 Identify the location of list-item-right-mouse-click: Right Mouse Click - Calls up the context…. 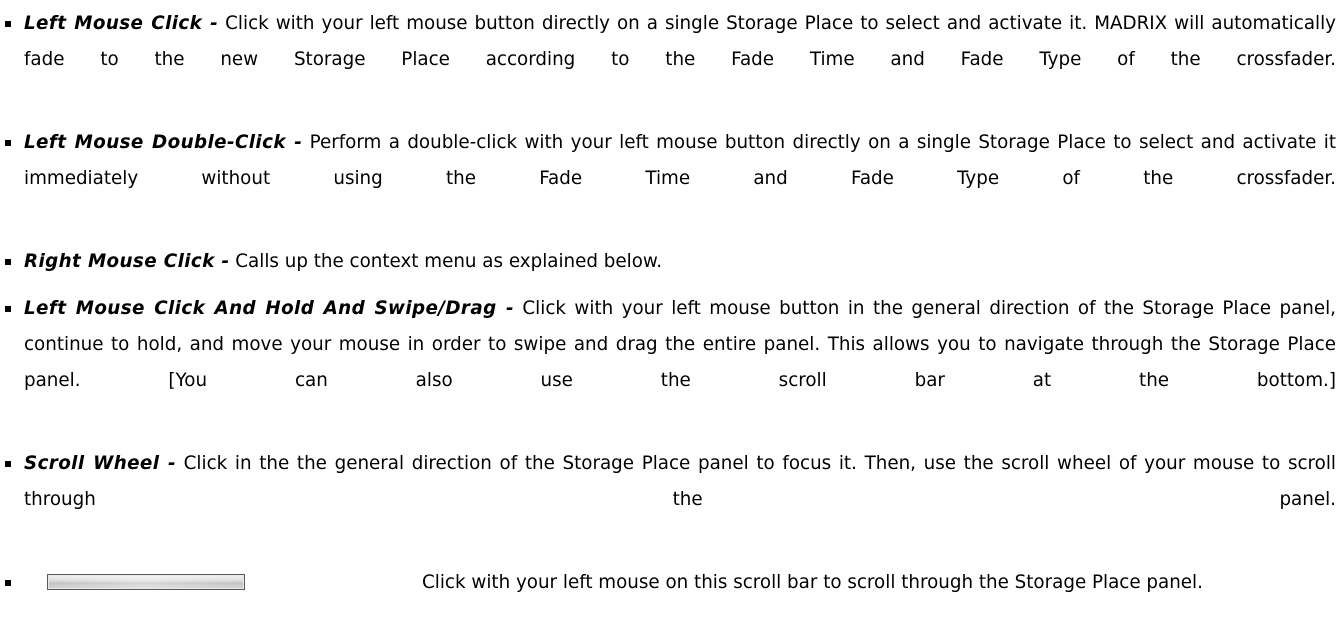
(670, 262).